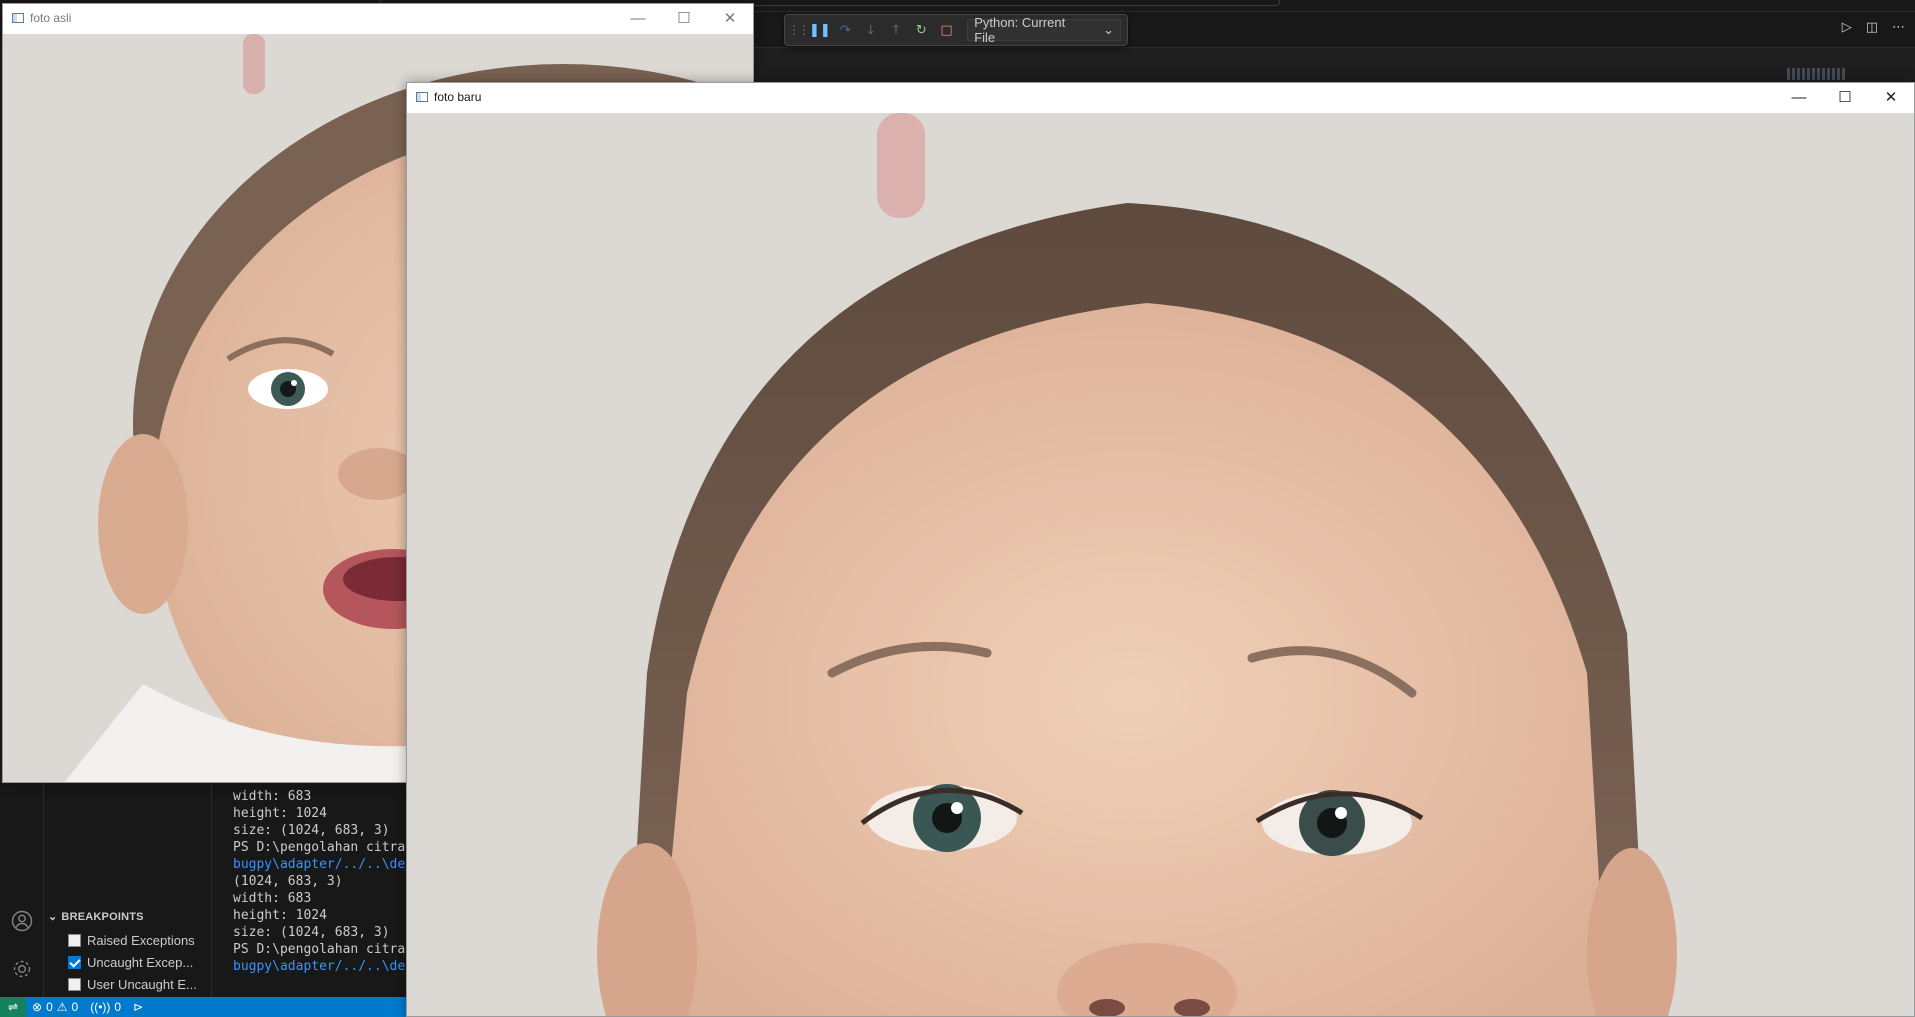 The height and width of the screenshot is (1017, 1915). Describe the element at coordinates (799, 30) in the screenshot. I see `grip-icon: ⋮⋮` at that location.